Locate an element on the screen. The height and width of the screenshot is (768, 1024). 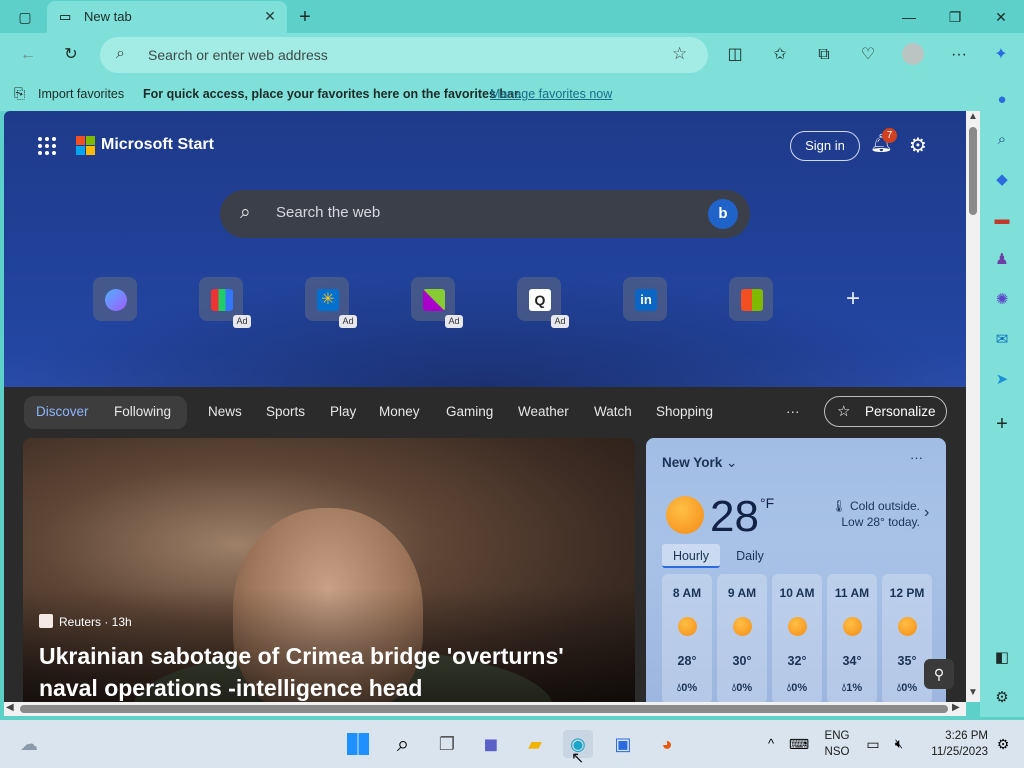
collections-icon: ⧉ is located at coordinates (824, 55).